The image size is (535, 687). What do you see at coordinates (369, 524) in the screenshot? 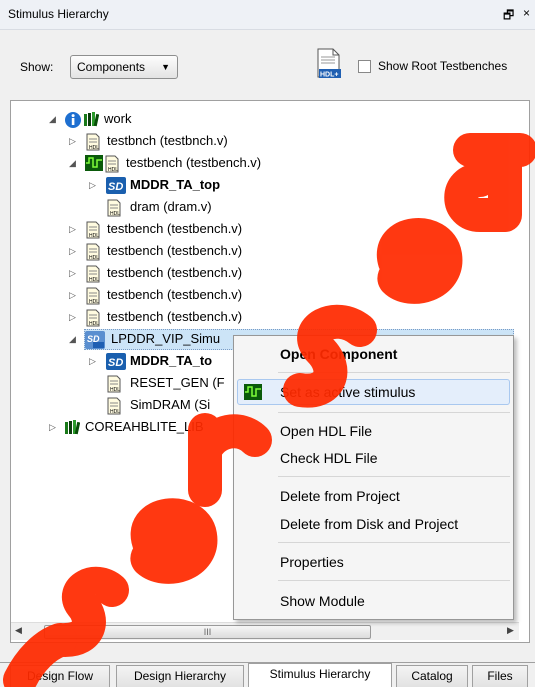
I see `menu-item-delete-from-disk: Delete from Disk and Project` at bounding box center [369, 524].